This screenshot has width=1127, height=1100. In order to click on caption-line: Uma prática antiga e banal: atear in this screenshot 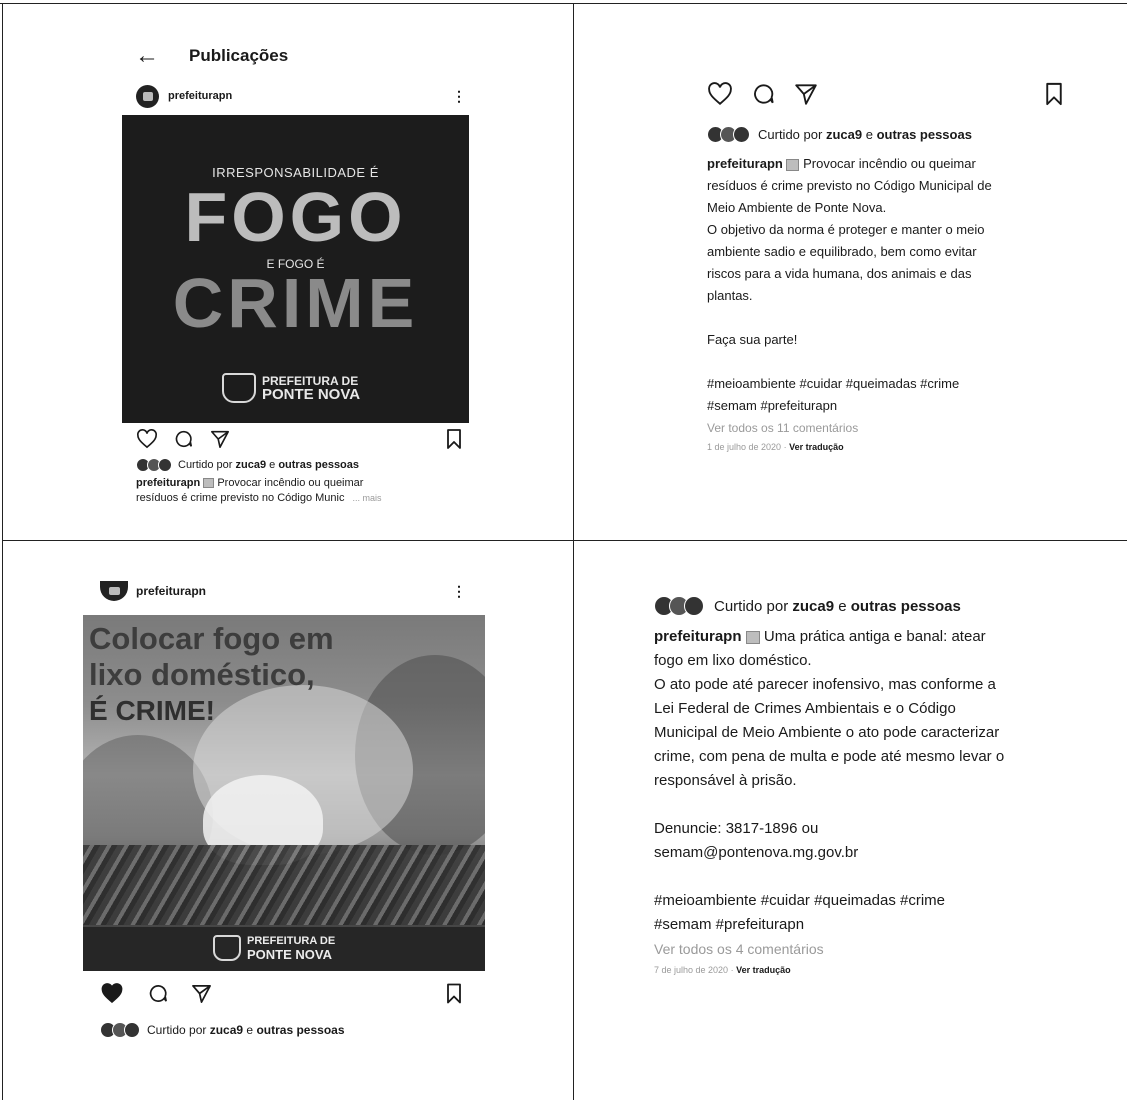, I will do `click(874, 636)`.